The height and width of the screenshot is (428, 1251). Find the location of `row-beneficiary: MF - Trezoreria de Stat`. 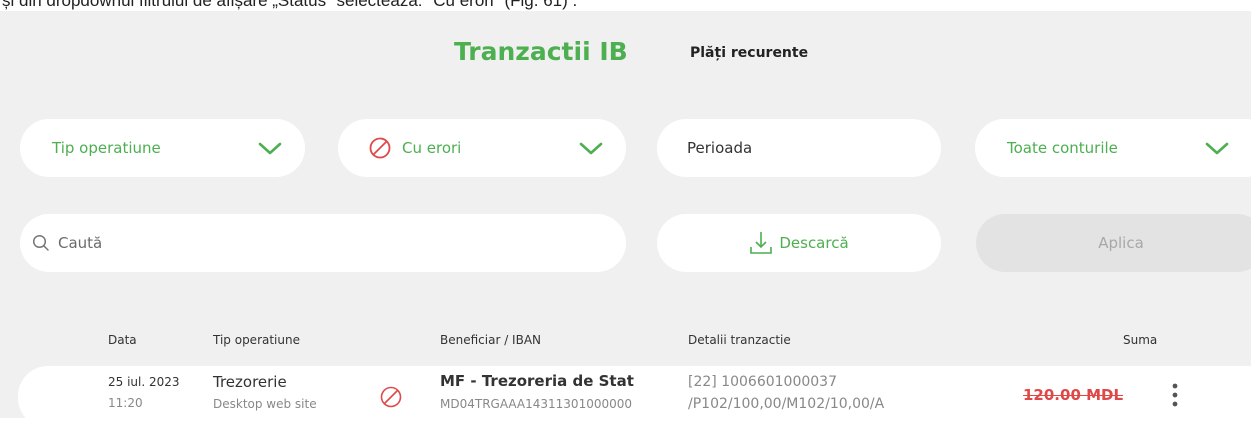

row-beneficiary: MF - Trezoreria de Stat is located at coordinates (537, 381).